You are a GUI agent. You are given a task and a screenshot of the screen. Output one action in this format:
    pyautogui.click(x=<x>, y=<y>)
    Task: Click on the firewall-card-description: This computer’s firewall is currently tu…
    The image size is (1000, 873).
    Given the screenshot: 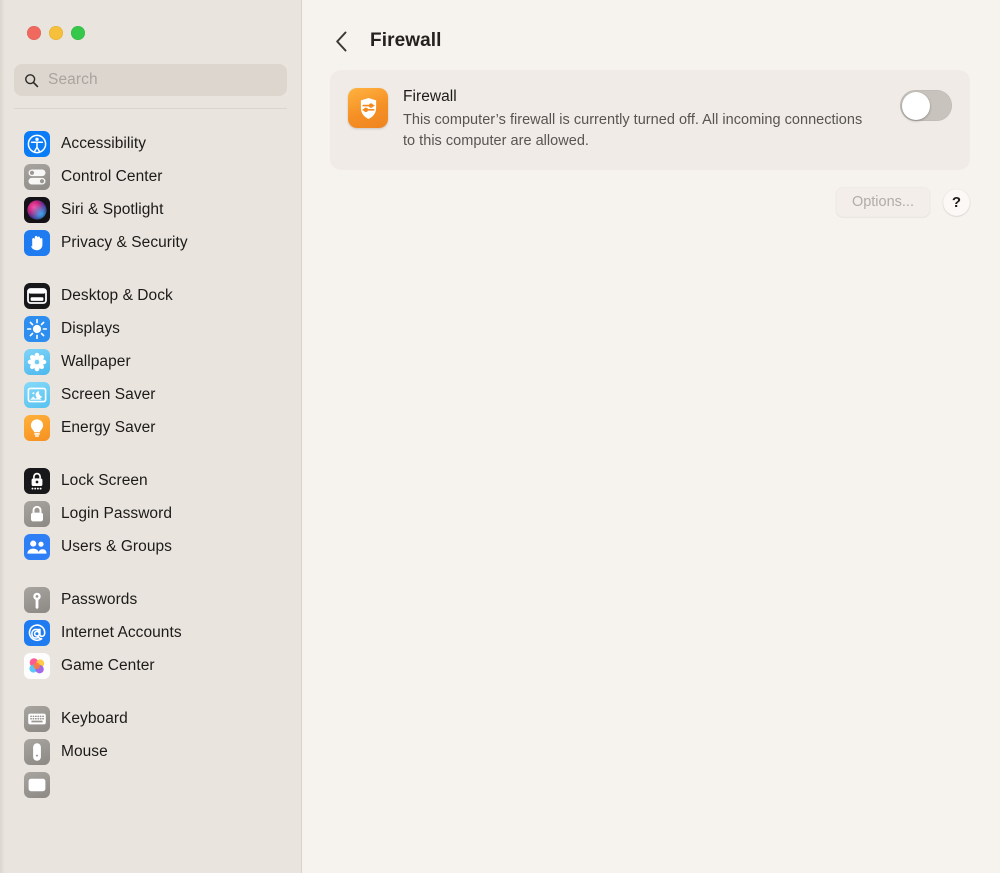 What is the action you would take?
    pyautogui.click(x=633, y=130)
    